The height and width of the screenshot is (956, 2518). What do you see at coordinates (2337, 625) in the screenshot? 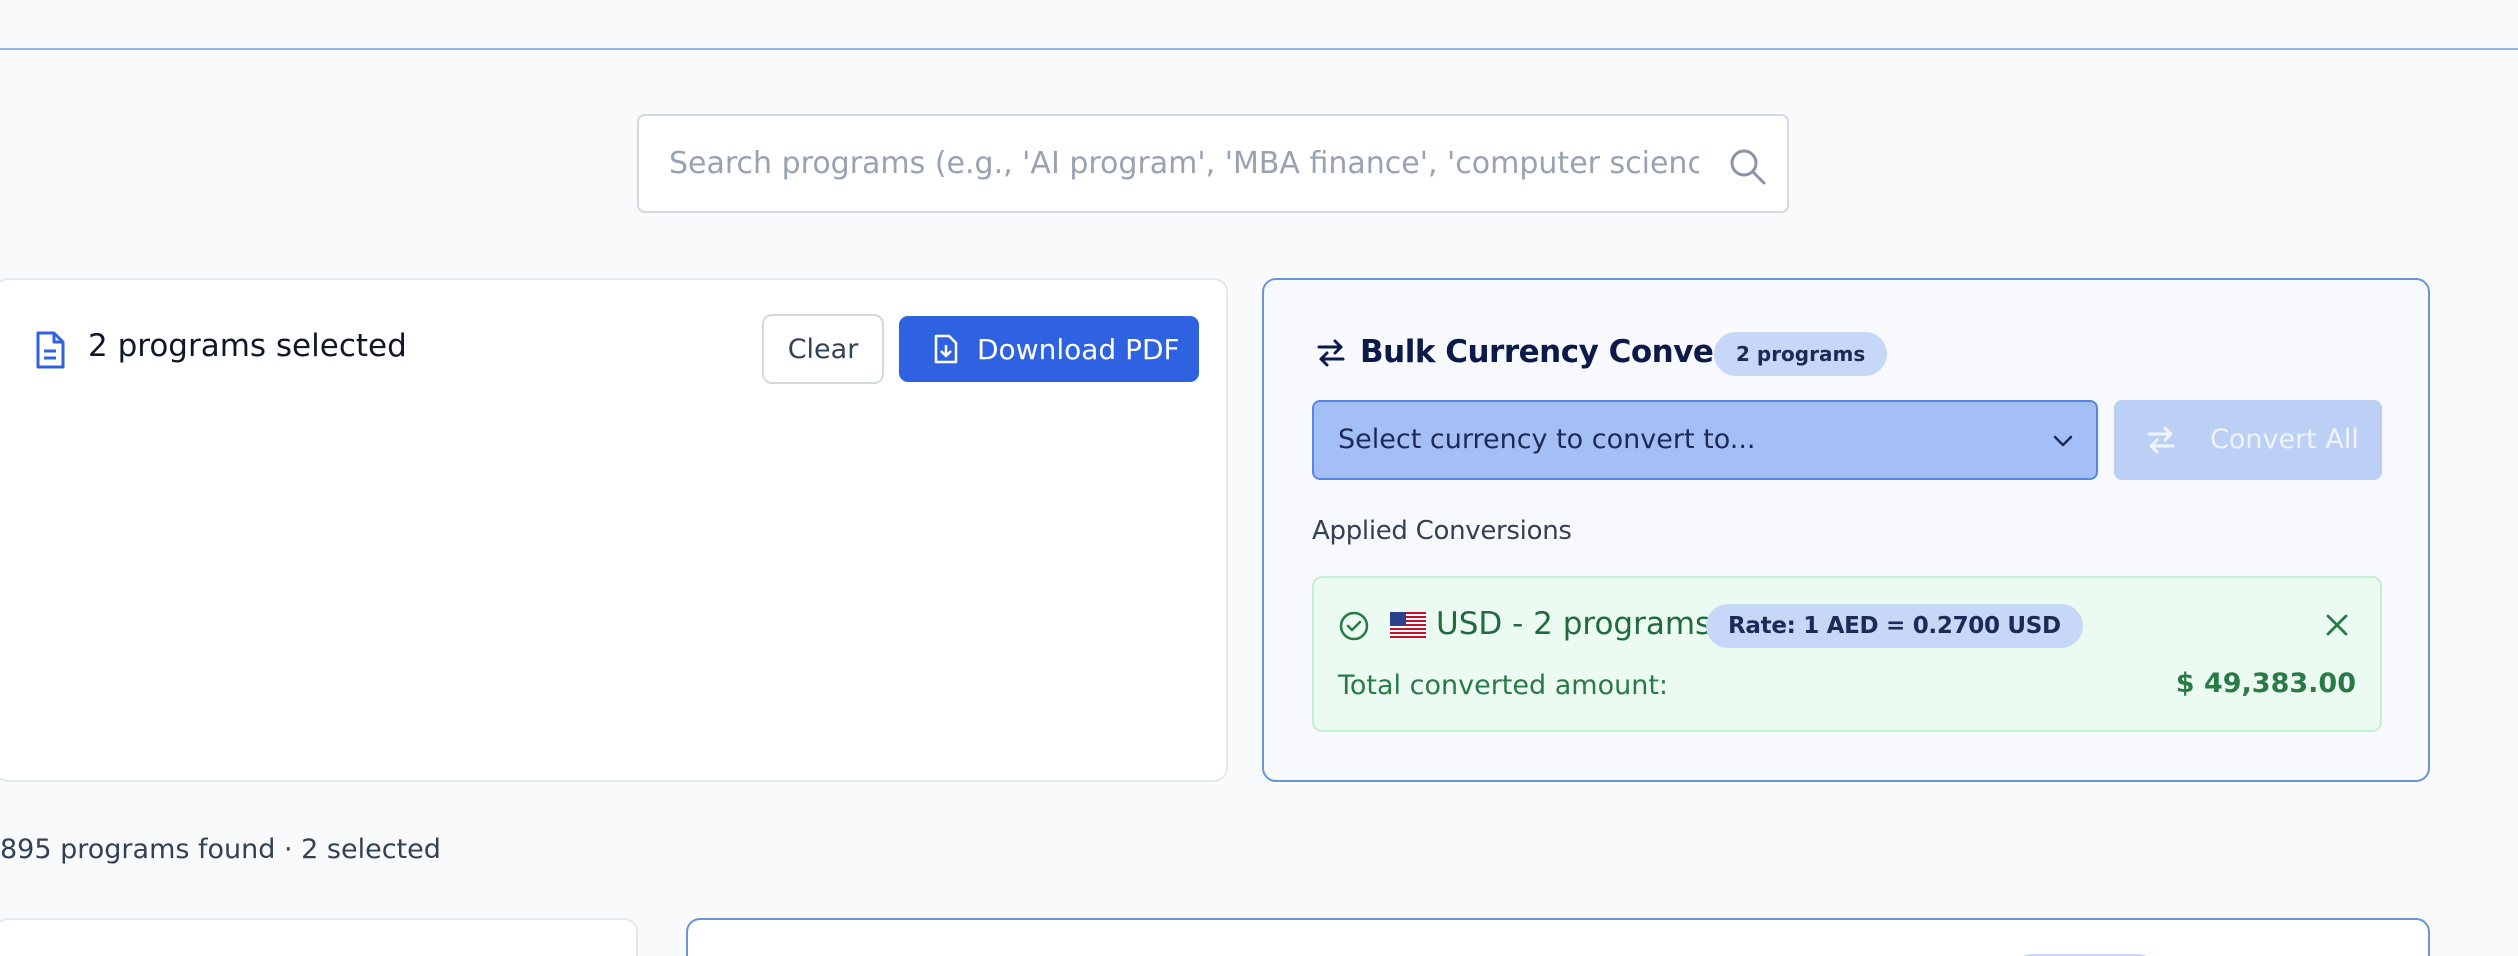
I see `close-icon` at bounding box center [2337, 625].